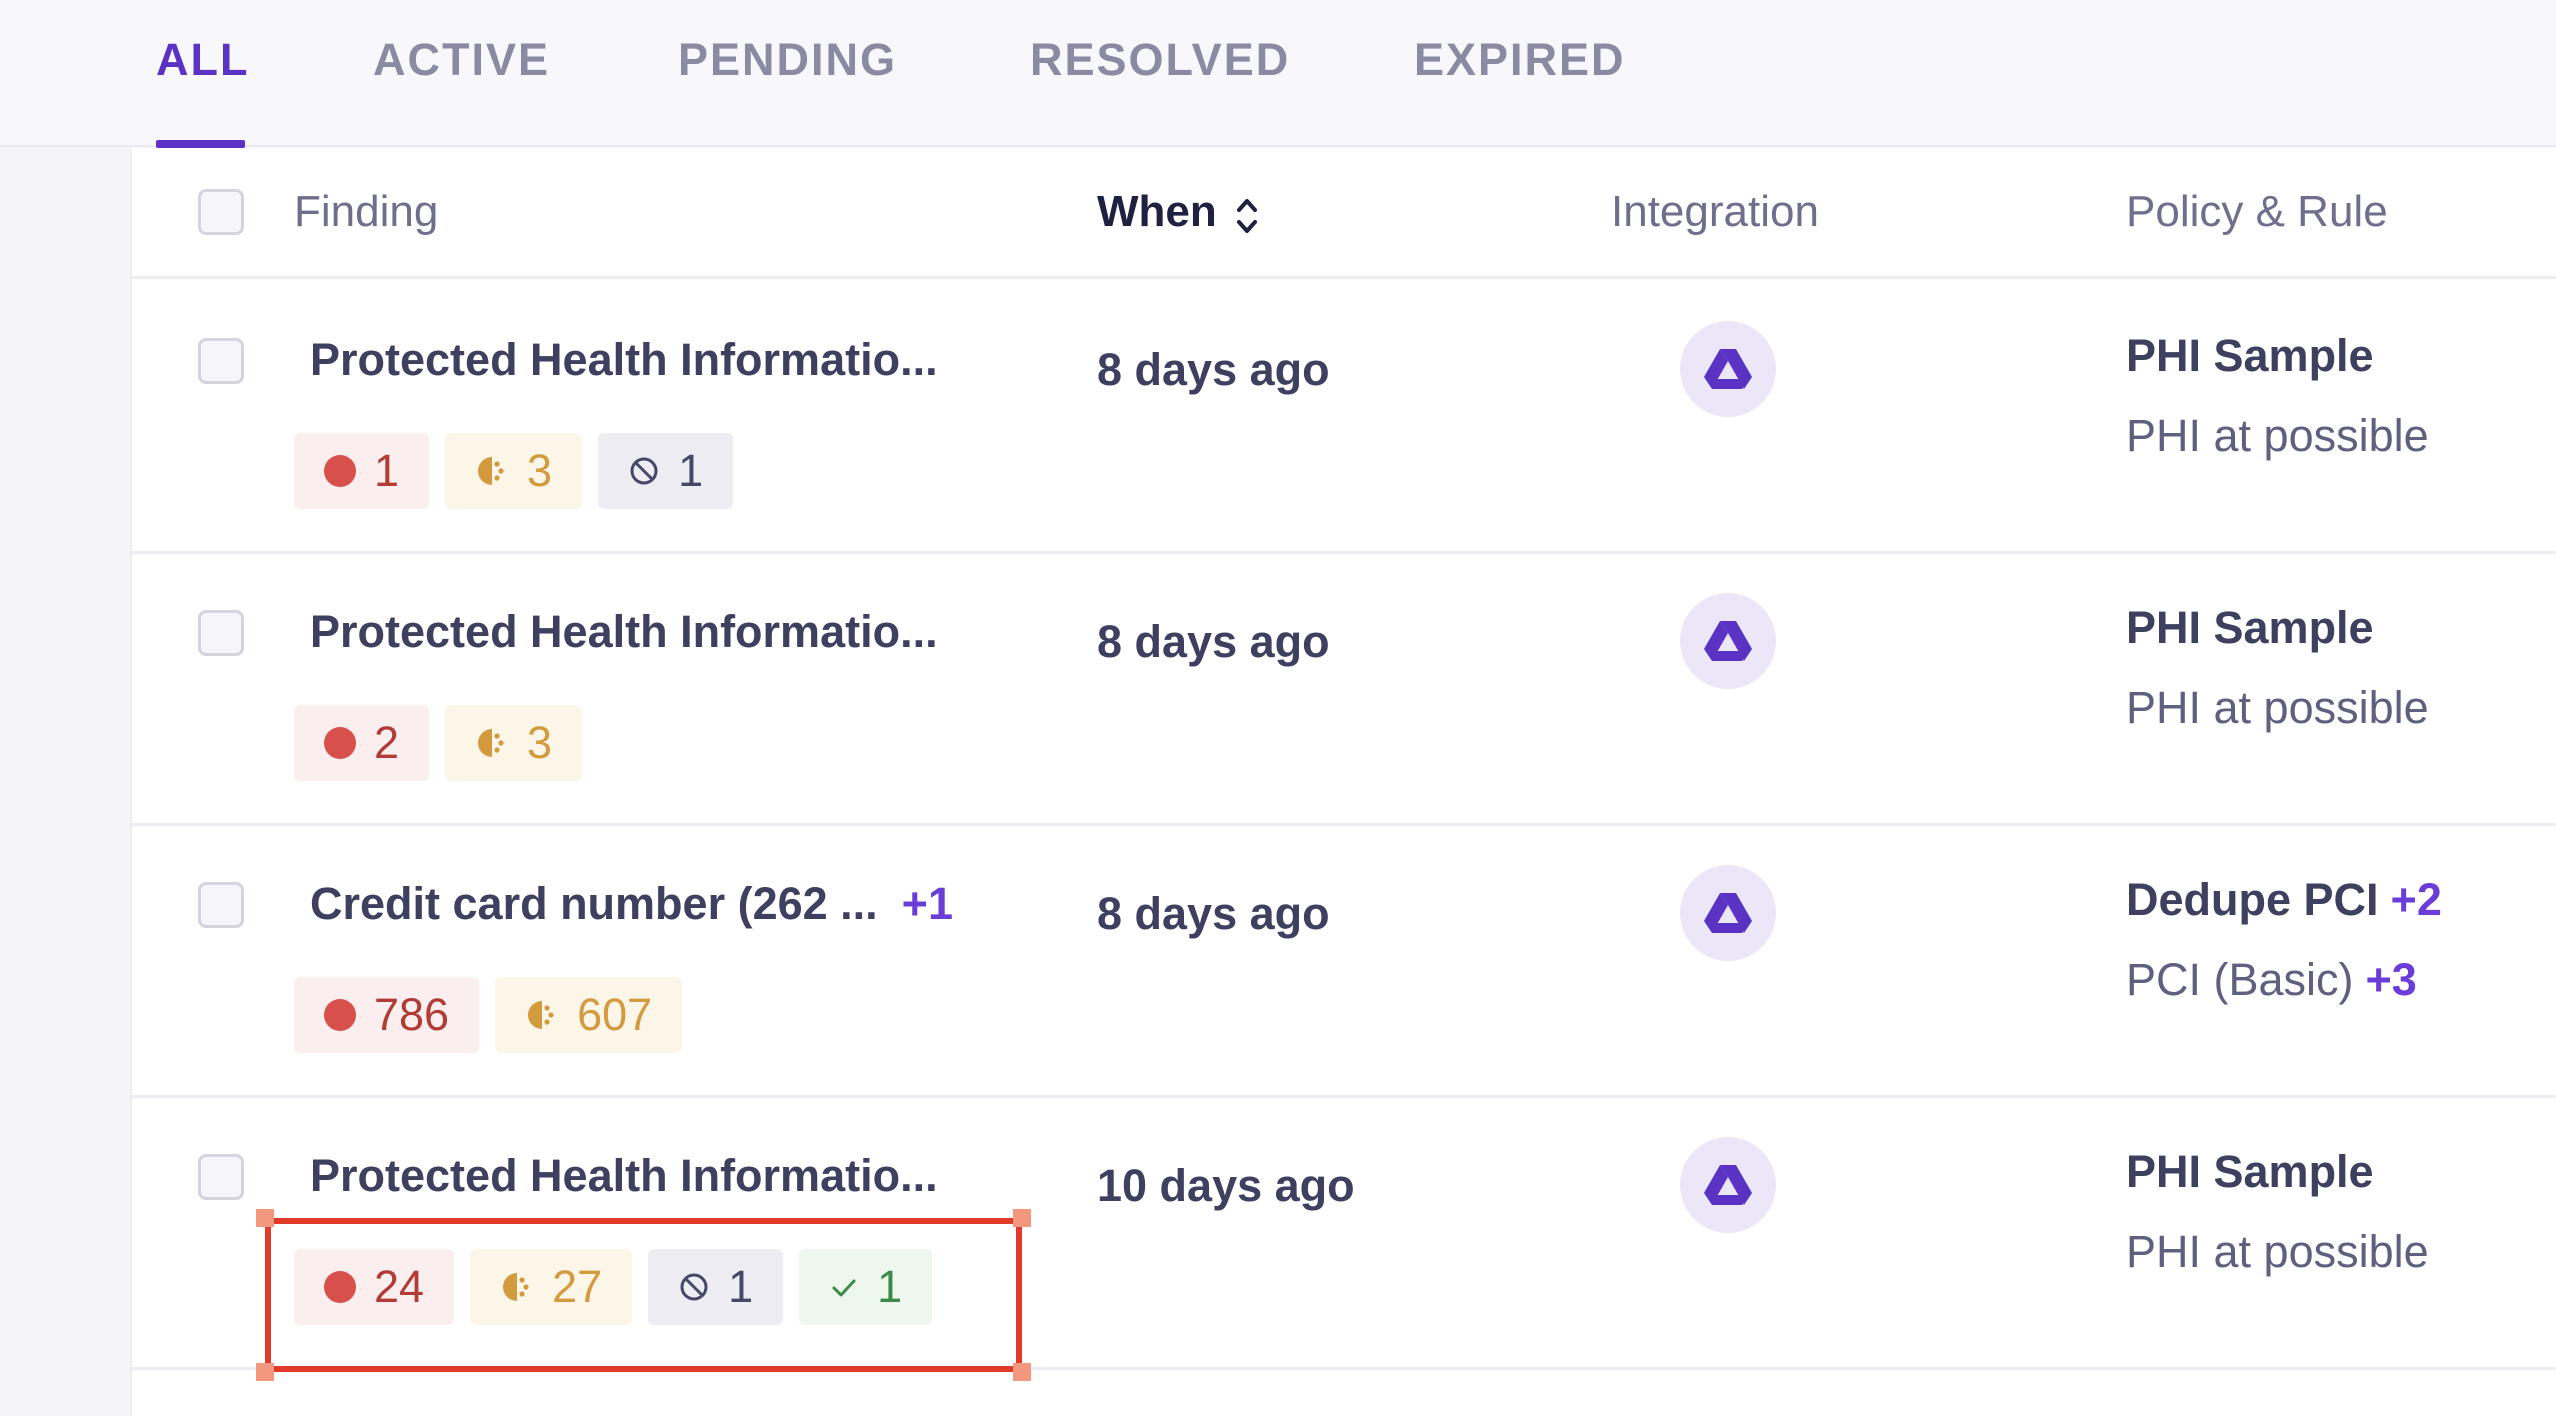  What do you see at coordinates (787, 60) in the screenshot?
I see `tab-pending: PENDING` at bounding box center [787, 60].